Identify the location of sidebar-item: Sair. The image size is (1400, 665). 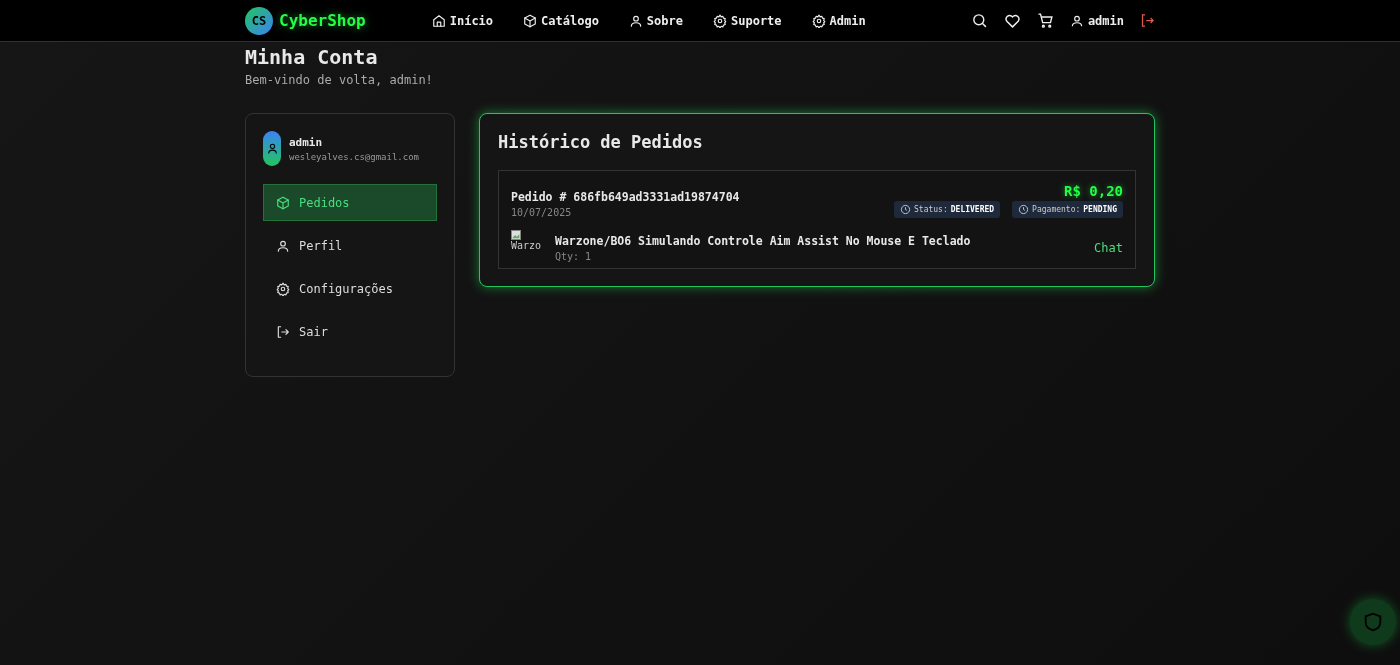
(350, 331).